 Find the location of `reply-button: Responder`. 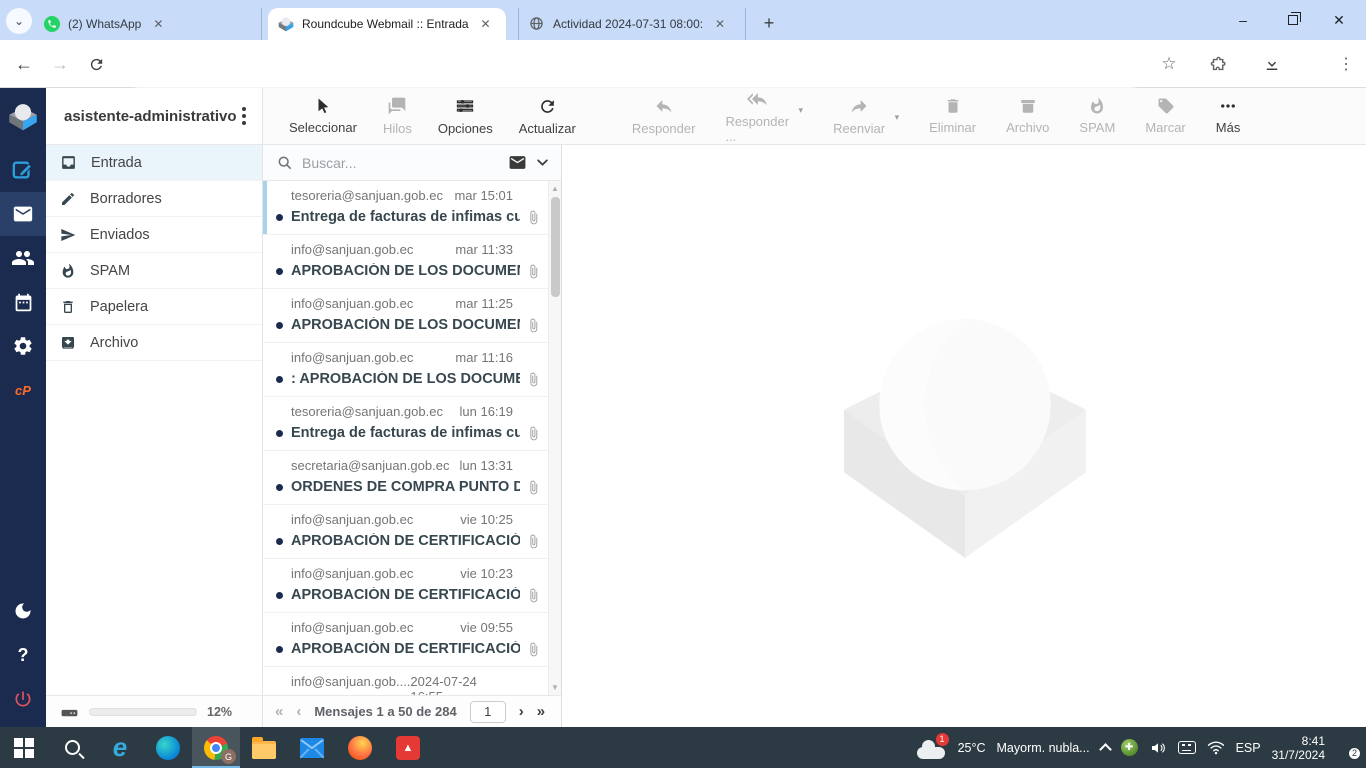

reply-button: Responder is located at coordinates (663, 116).